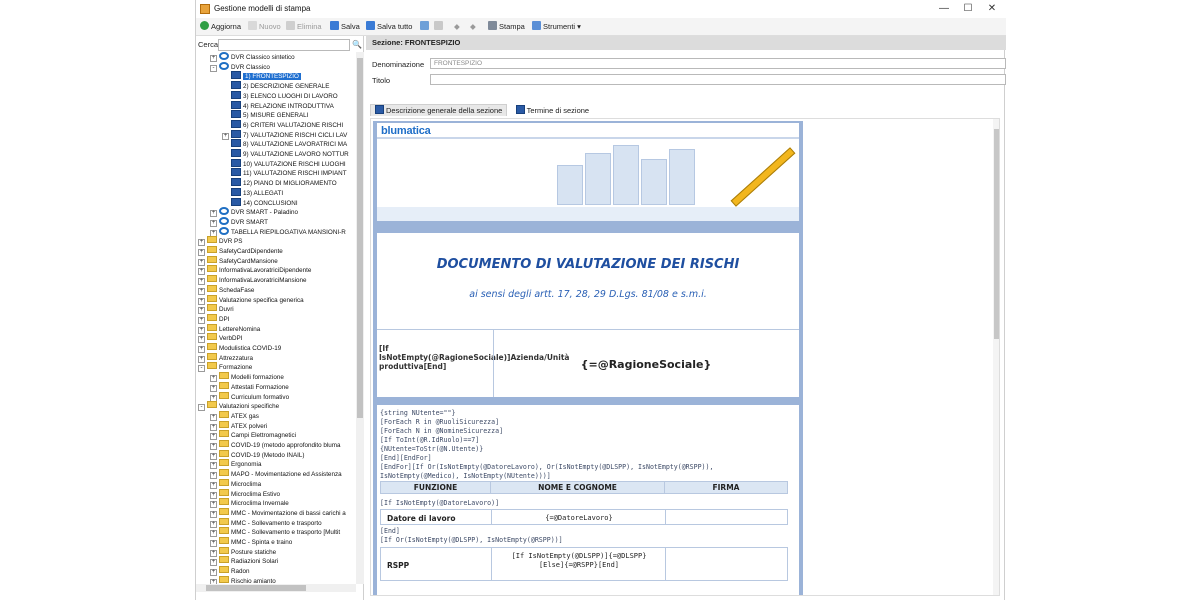 Image resolution: width=1200 pixels, height=600 pixels. Describe the element at coordinates (265, 115) in the screenshot. I see `tree-node: 5) MISURE GENERALI` at that location.